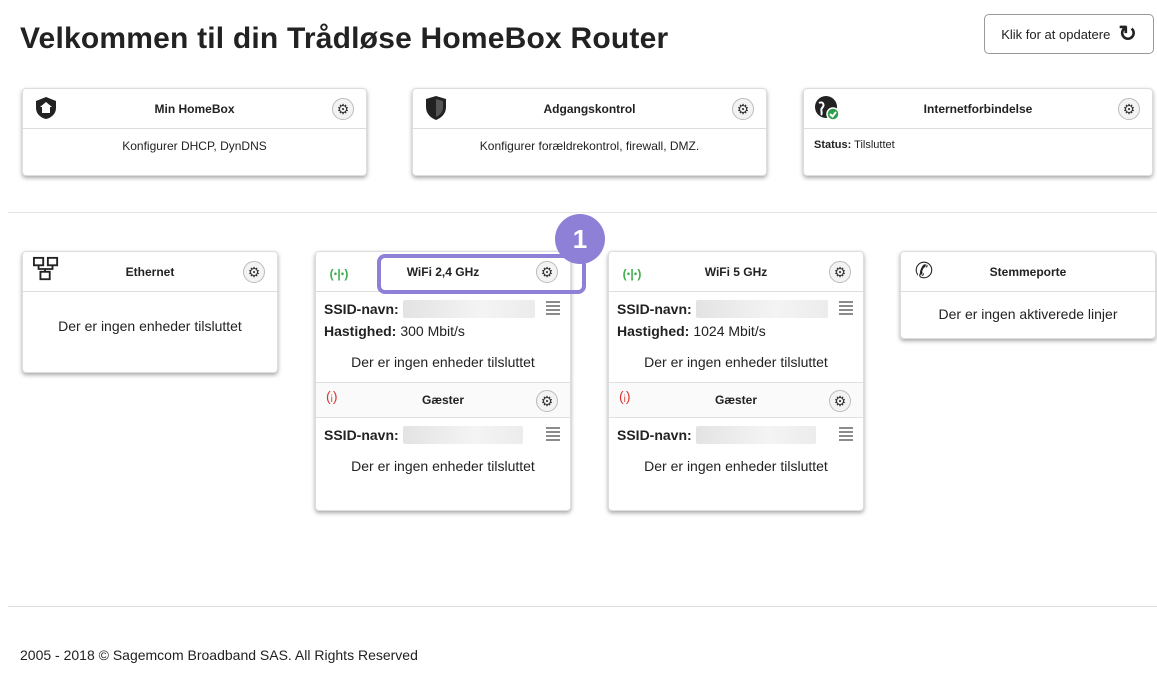 Image resolution: width=1157 pixels, height=677 pixels. What do you see at coordinates (194, 132) in the screenshot?
I see `card-min-homebox: Min HomeBox ⚙ Konfigurer DHCP, DynDNS` at bounding box center [194, 132].